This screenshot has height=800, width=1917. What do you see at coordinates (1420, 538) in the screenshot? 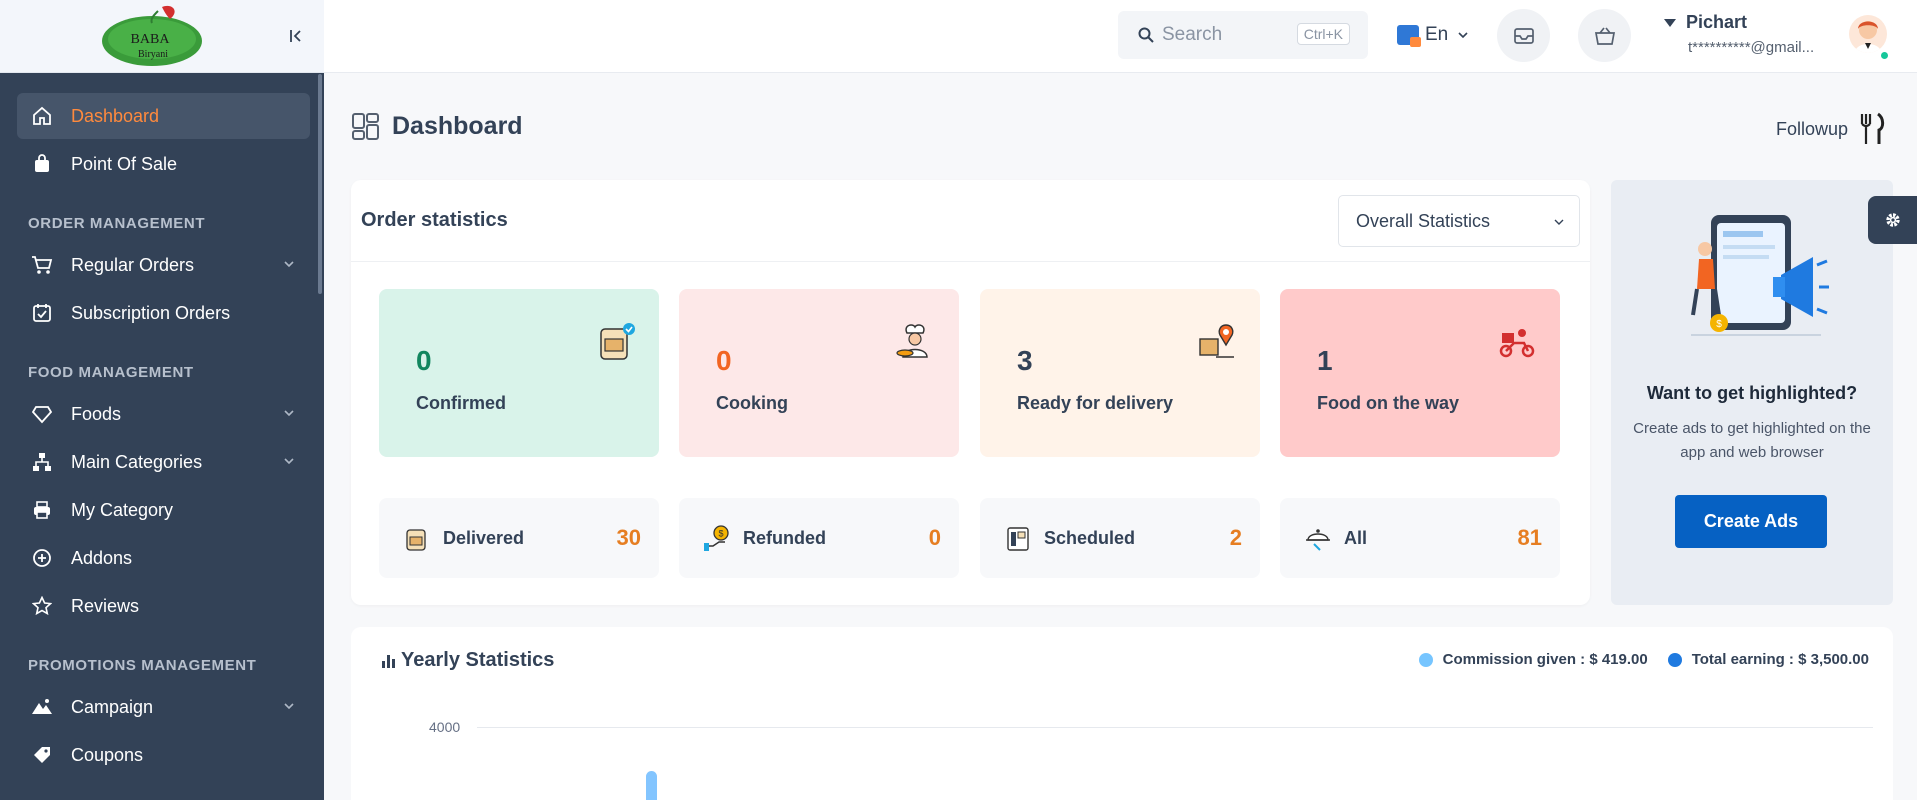
I see `mini-tile-all: All 81` at bounding box center [1420, 538].